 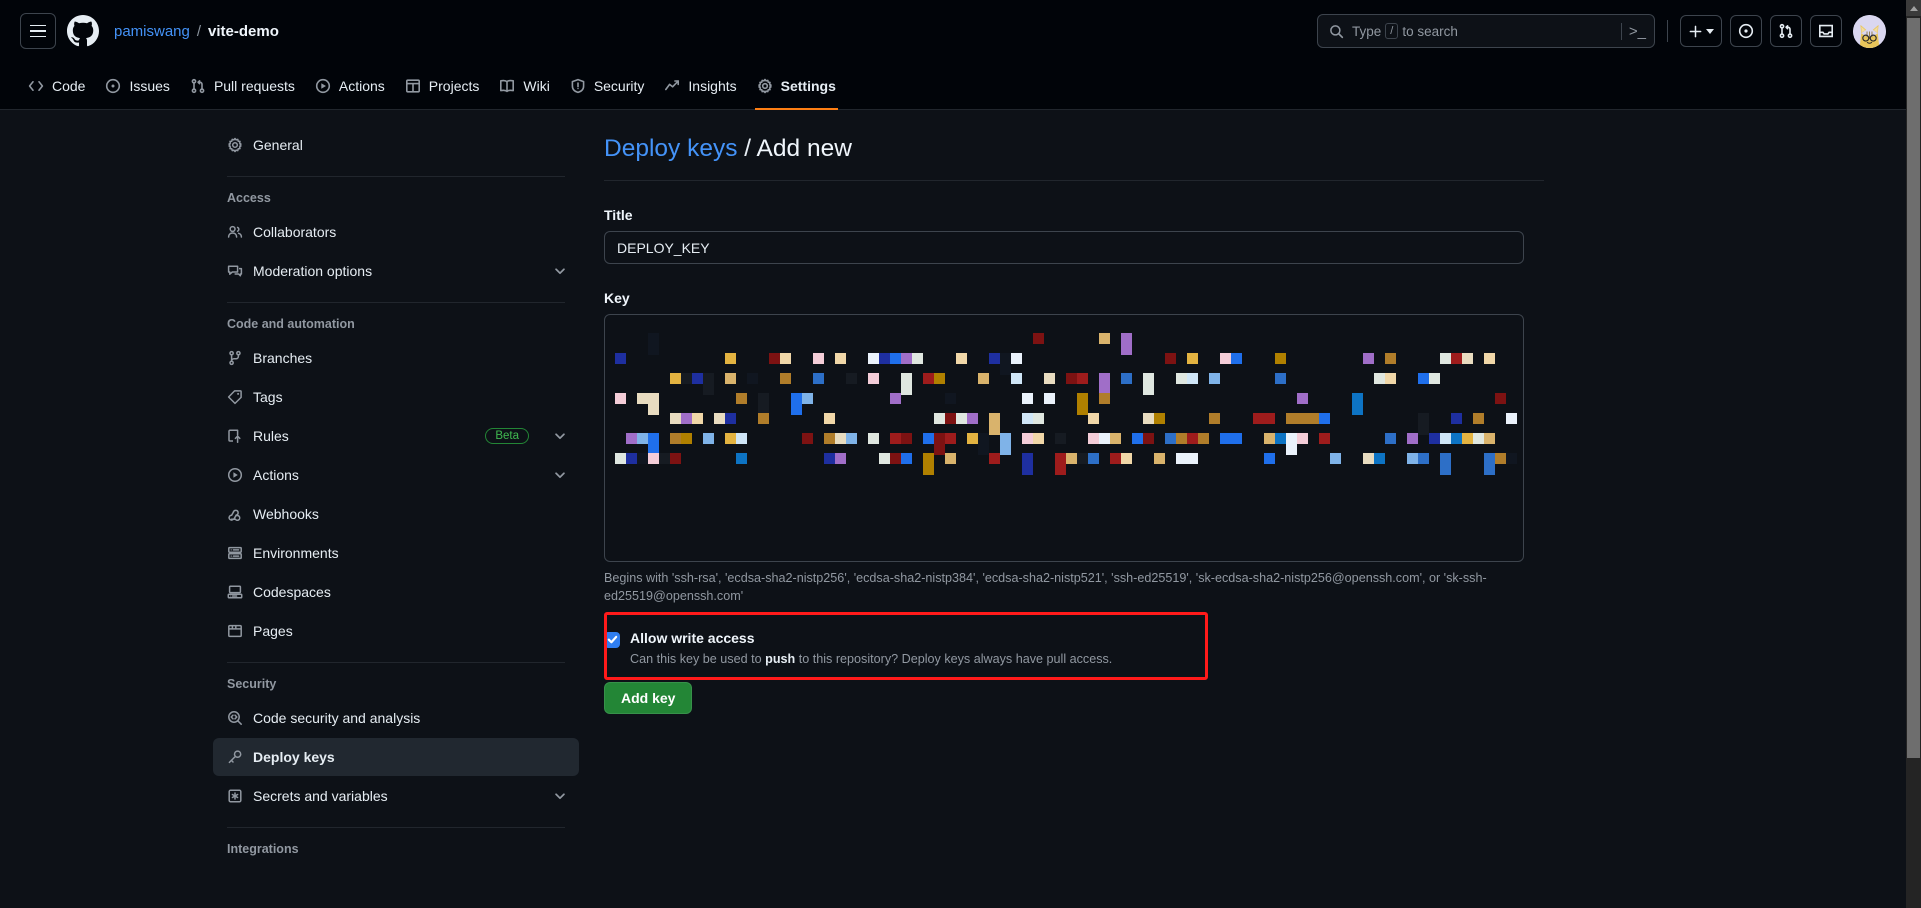 What do you see at coordinates (291, 324) in the screenshot?
I see `sidebar-group-code-and-automation: Code and automation` at bounding box center [291, 324].